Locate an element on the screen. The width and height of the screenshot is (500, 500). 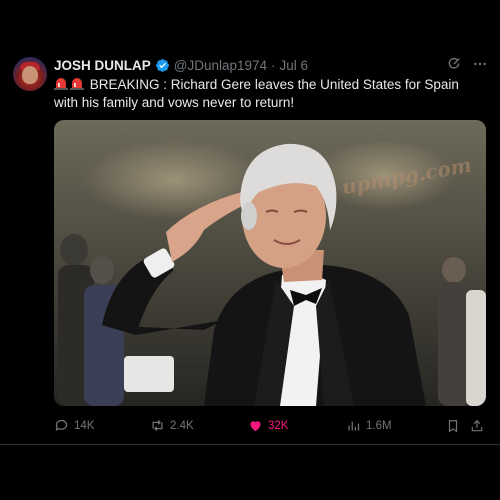
reply-count: 14K is located at coordinates (84, 425).